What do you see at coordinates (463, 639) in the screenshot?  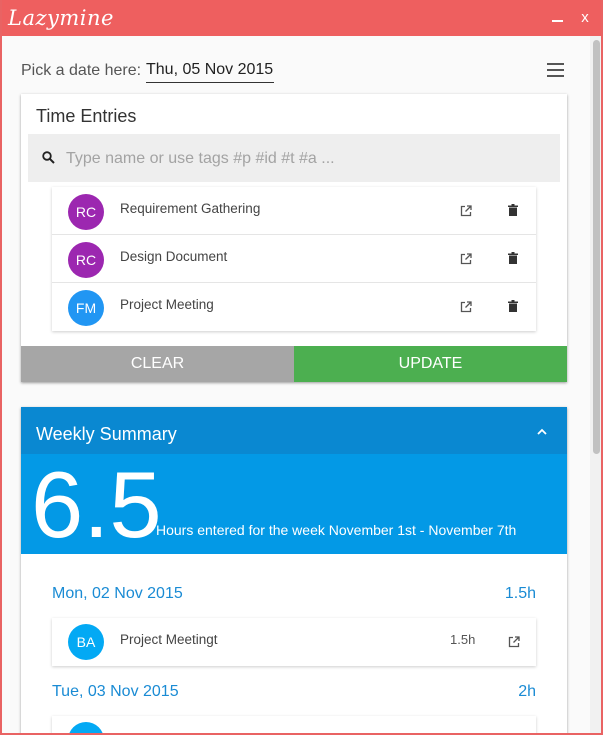 I see `entry-hours: 1.5h` at bounding box center [463, 639].